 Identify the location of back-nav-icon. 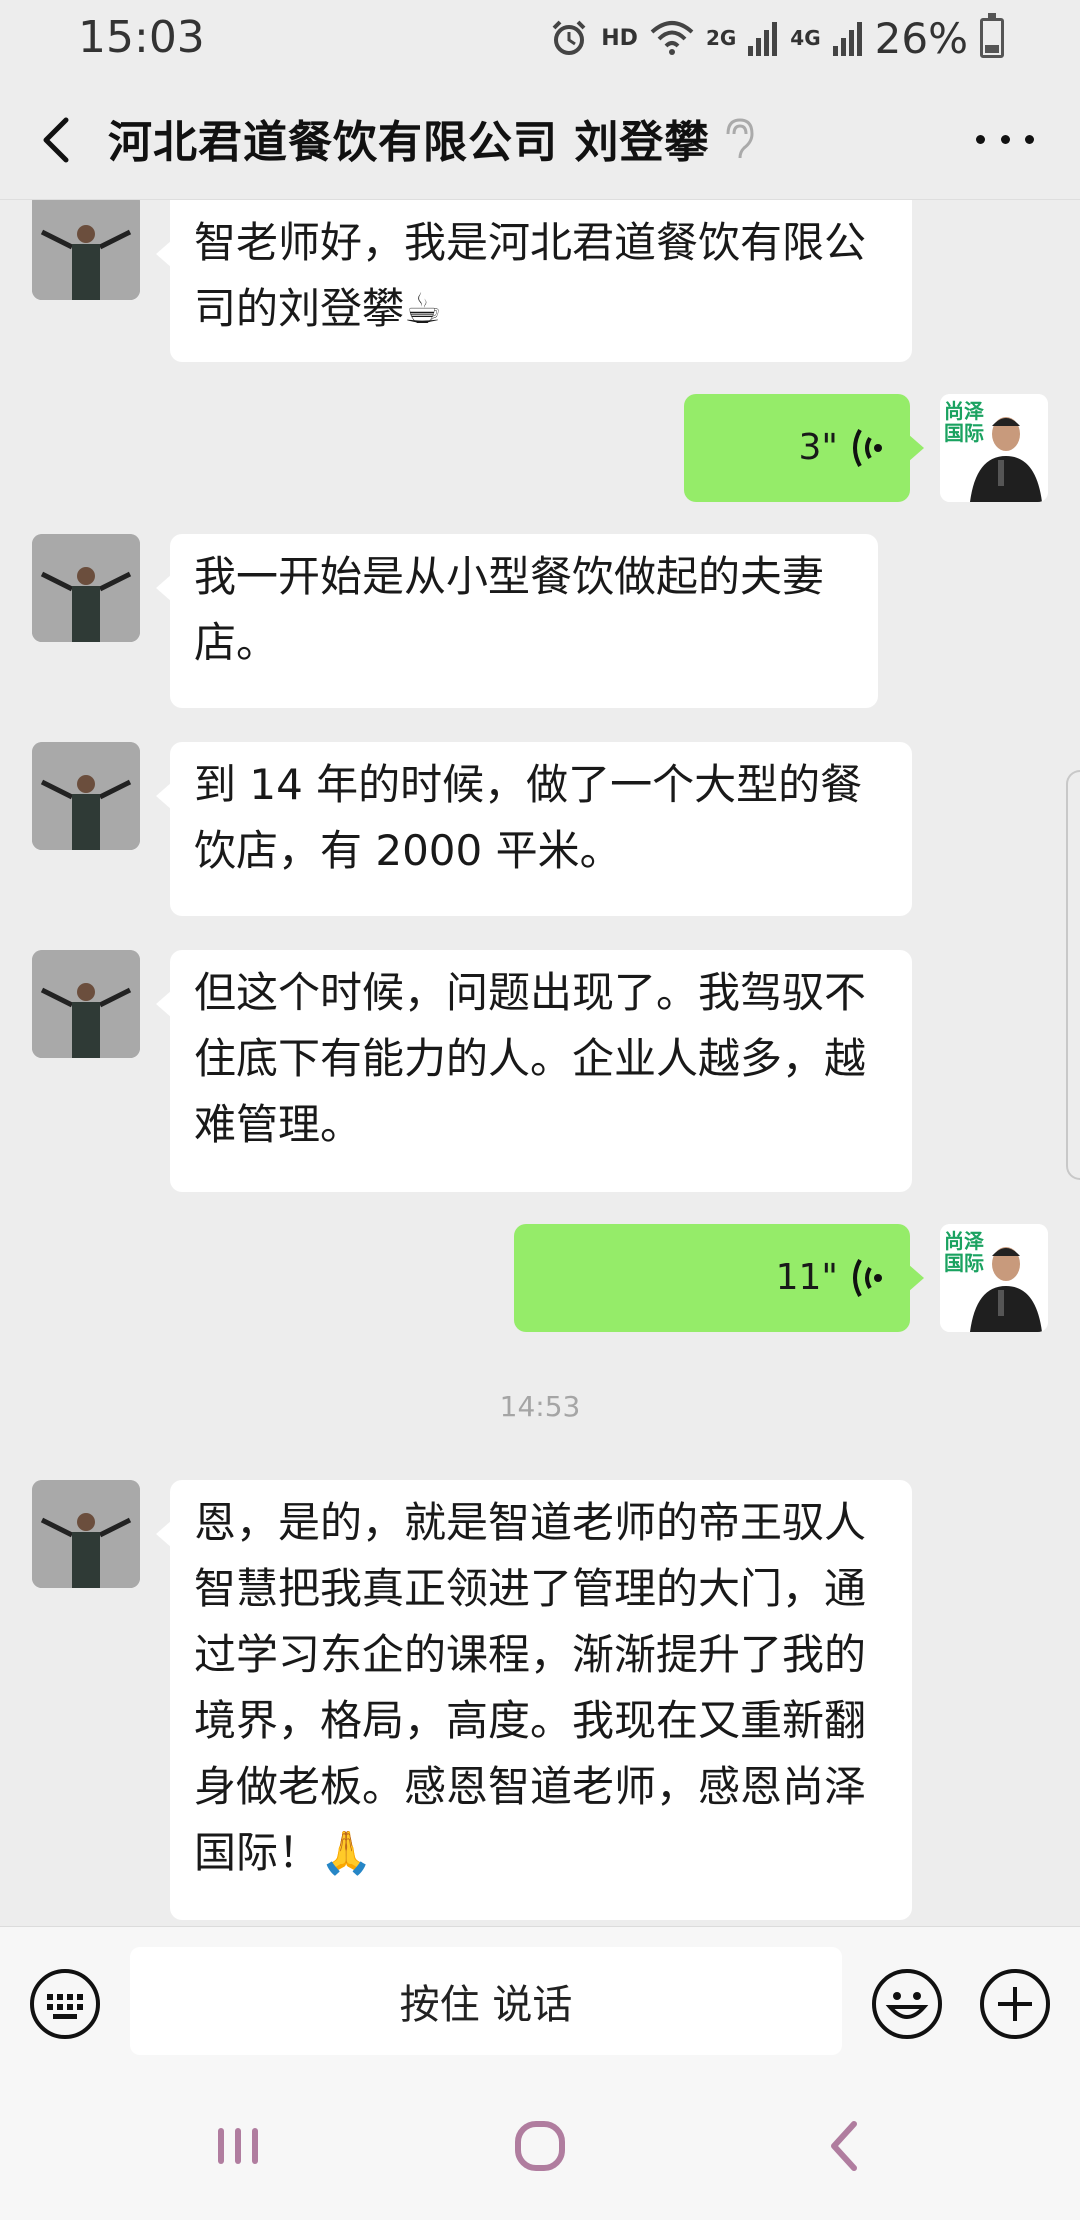
(846, 2146).